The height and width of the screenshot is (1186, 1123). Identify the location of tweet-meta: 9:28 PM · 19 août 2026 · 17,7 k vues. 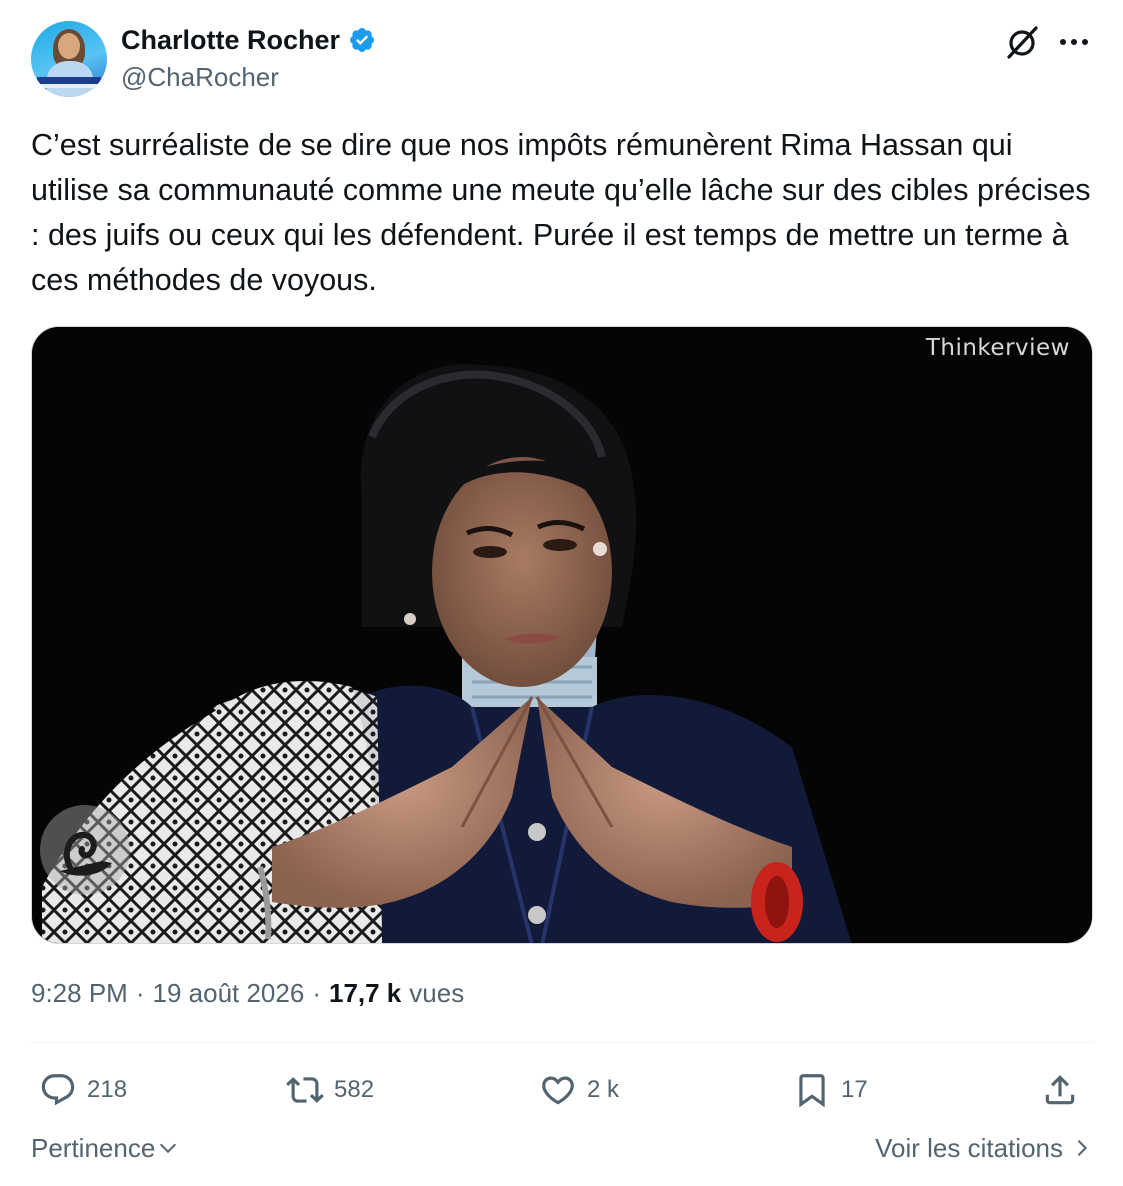
(247, 993).